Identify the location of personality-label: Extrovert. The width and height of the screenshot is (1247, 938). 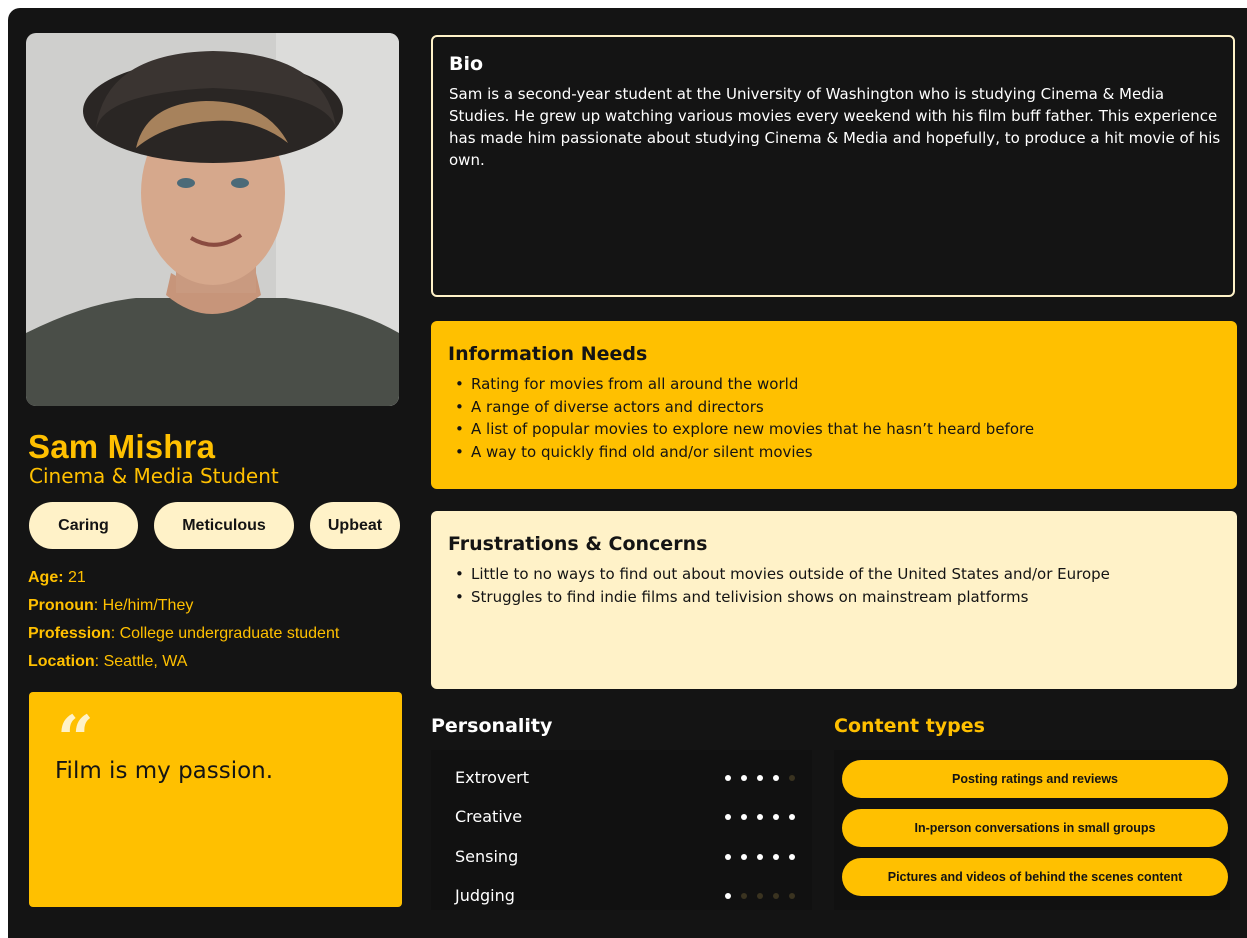
(492, 777).